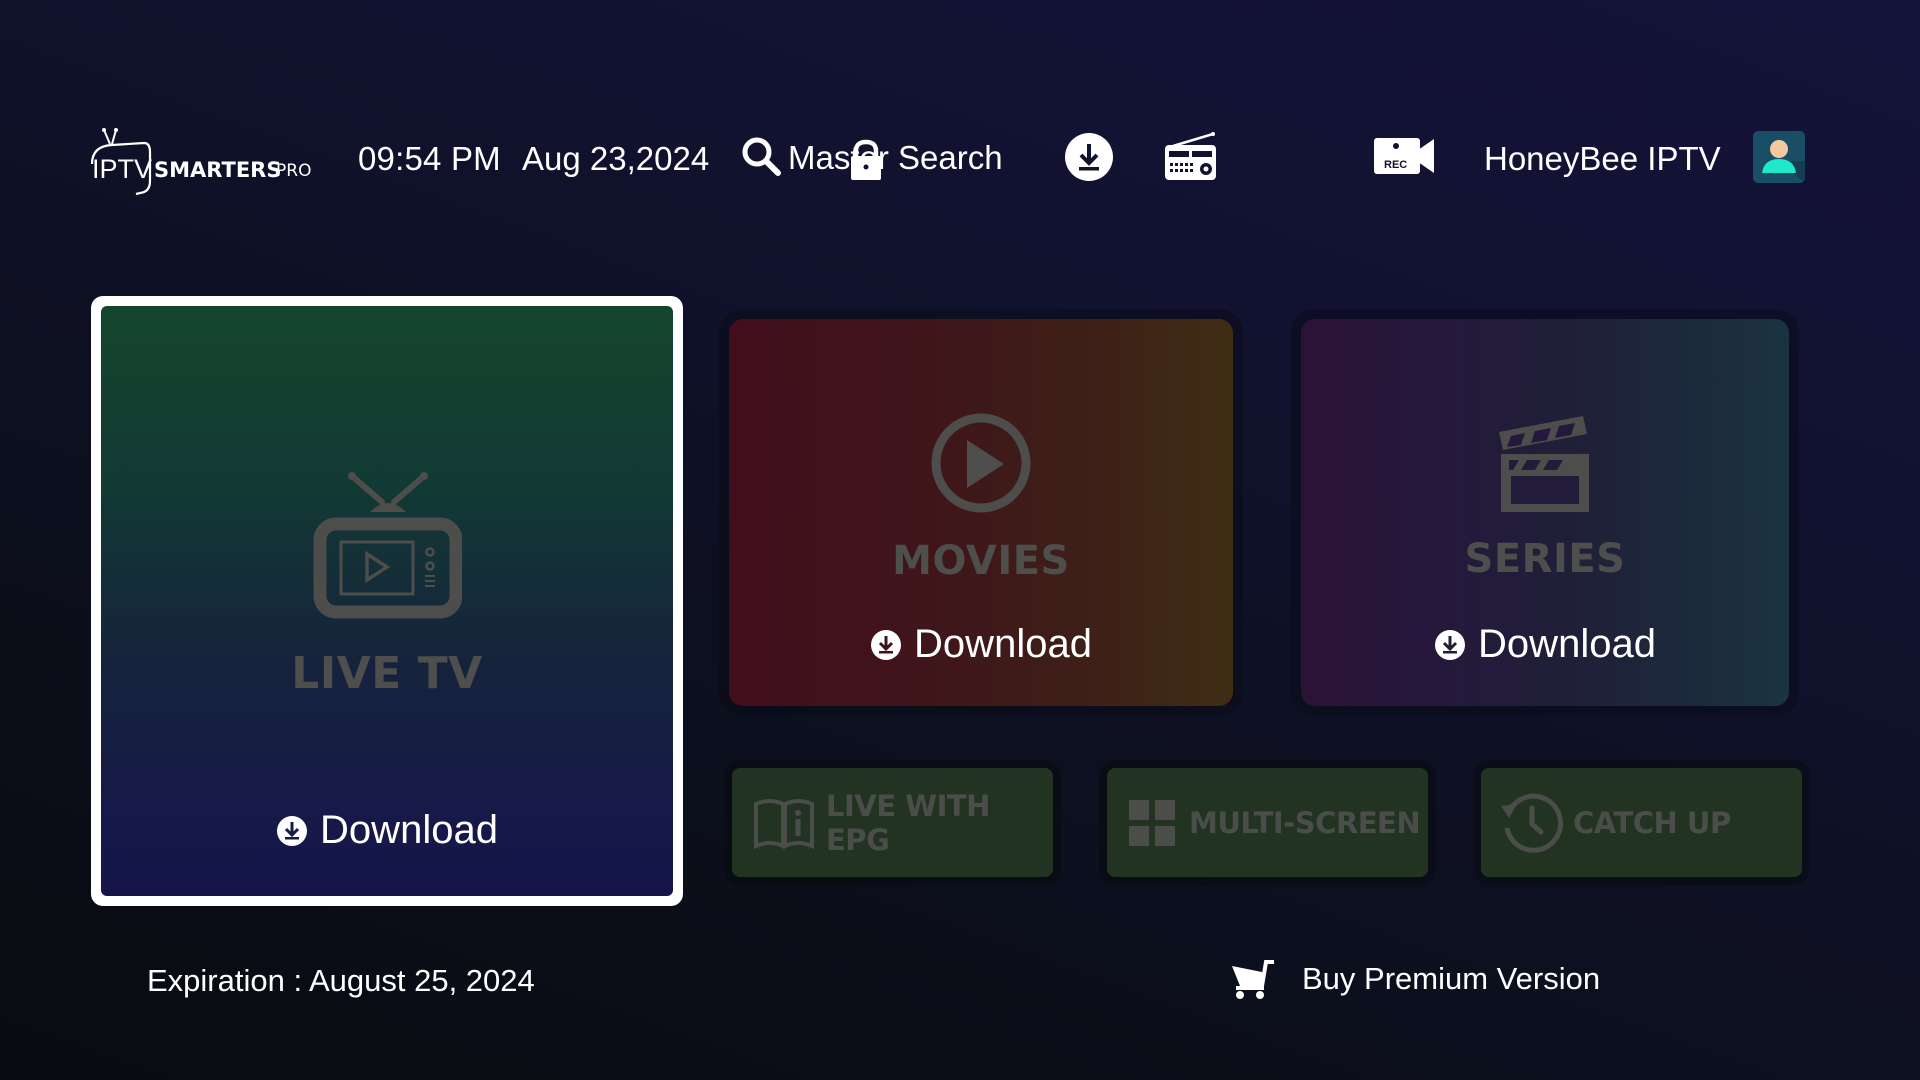 This screenshot has width=1920, height=1080. What do you see at coordinates (218, 170) in the screenshot?
I see `logo-brand: SMARTERS` at bounding box center [218, 170].